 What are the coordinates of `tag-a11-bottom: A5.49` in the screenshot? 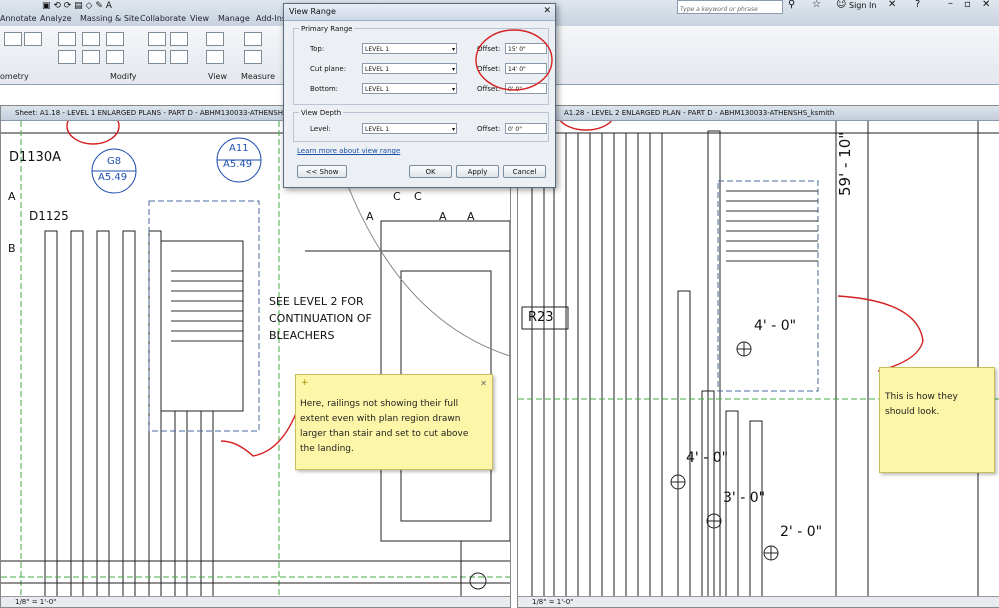 It's located at (238, 164).